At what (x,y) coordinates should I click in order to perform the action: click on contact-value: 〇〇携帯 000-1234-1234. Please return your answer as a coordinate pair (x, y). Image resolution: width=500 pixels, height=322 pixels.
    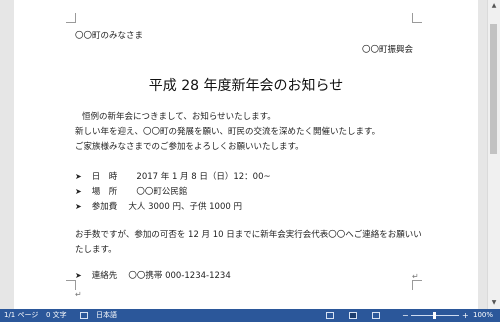
    Looking at the image, I should click on (179, 276).